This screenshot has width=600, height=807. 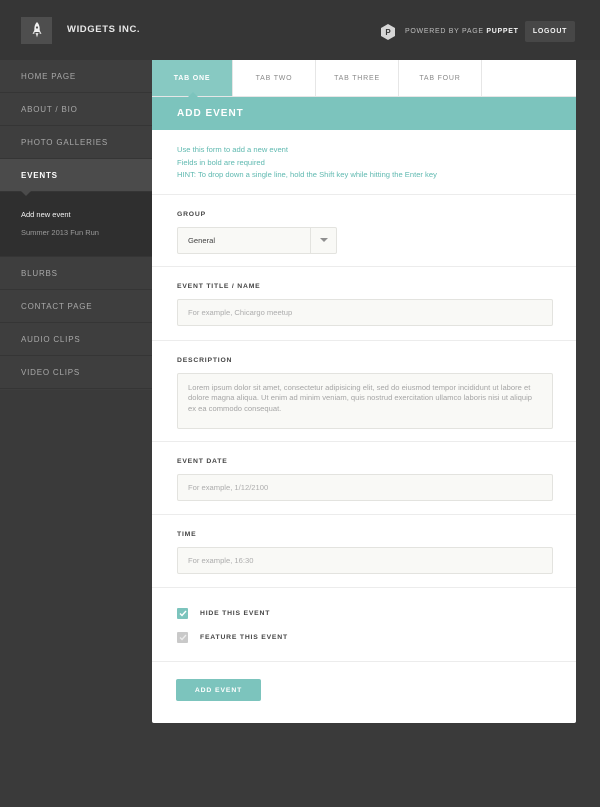 I want to click on intro-line: Fields in bold are required, so click(x=221, y=162).